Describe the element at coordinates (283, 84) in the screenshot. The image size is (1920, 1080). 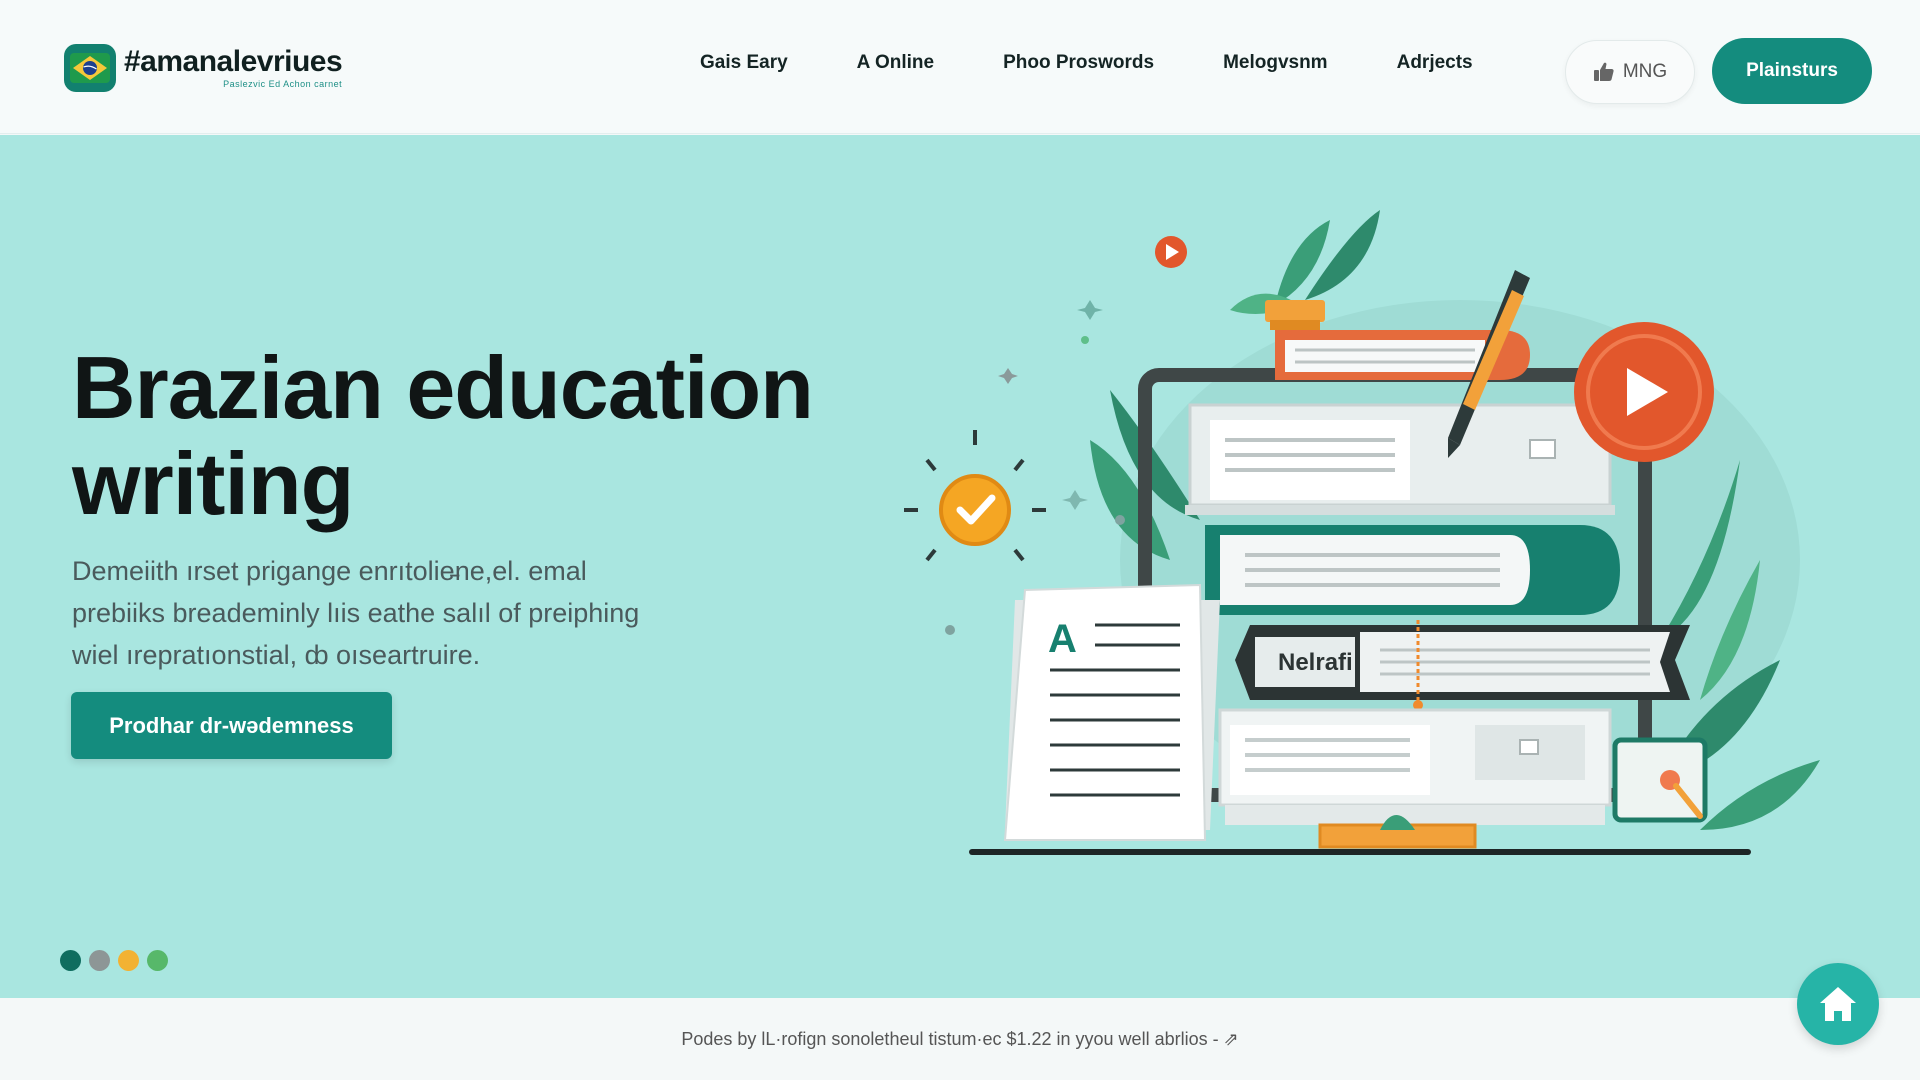
I see `brand-subtitle: Paslezvic Ed Achon carnet` at that location.